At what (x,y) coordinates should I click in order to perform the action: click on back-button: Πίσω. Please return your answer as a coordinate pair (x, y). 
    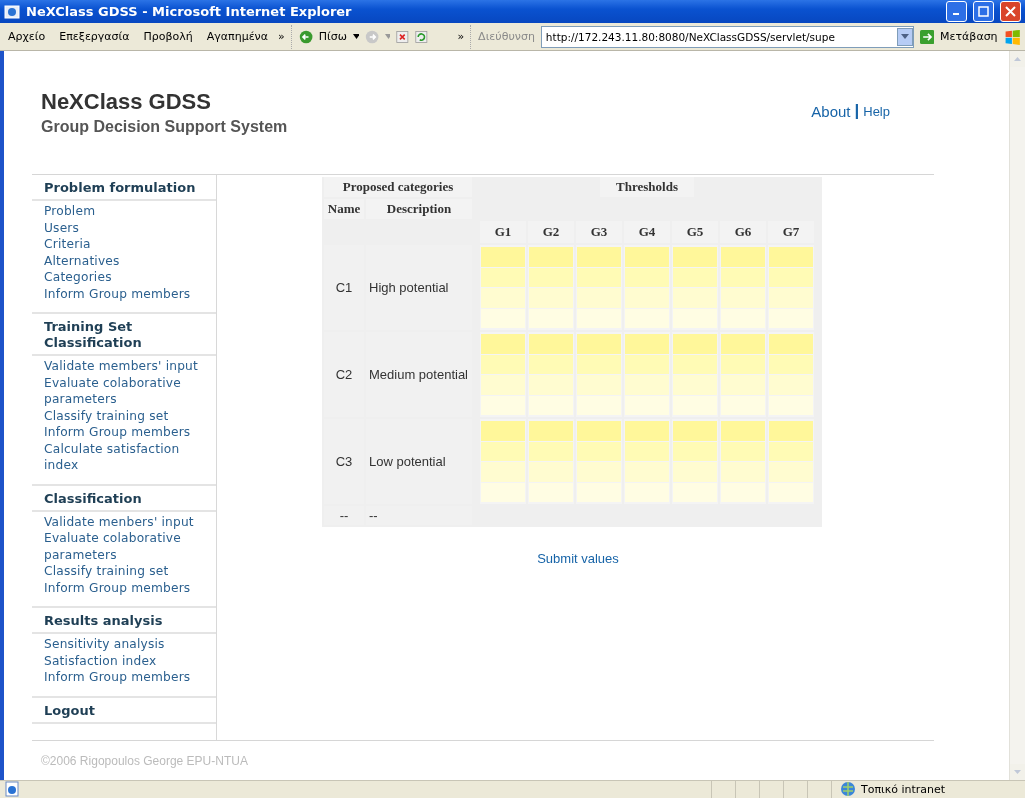
    Looking at the image, I should click on (332, 37).